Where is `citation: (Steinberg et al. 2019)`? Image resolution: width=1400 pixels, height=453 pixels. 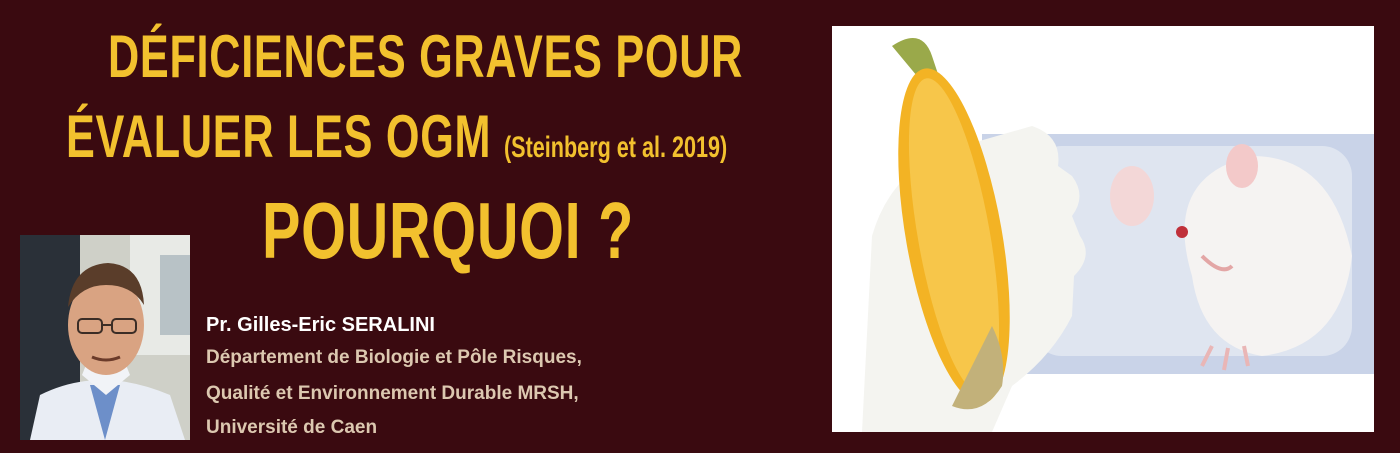 citation: (Steinberg et al. 2019) is located at coordinates (615, 147).